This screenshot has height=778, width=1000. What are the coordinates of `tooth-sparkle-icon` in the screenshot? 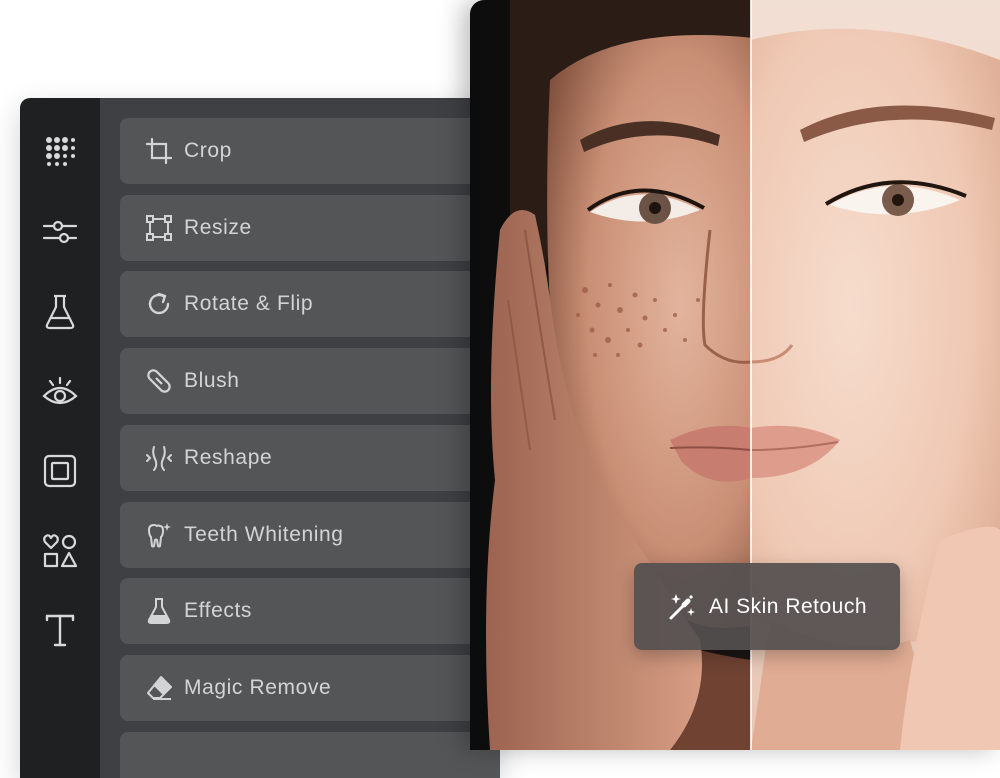 It's located at (159, 535).